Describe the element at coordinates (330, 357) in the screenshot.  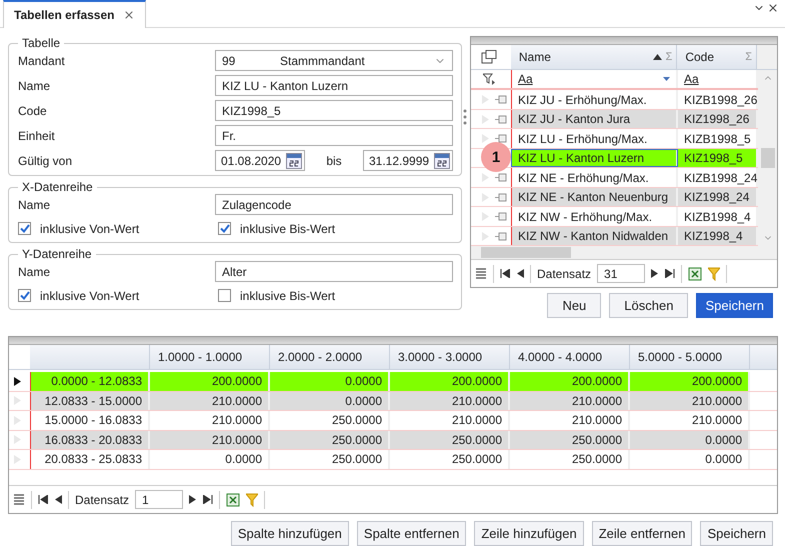
I see `column-header: 2.0000 - 2.0000` at that location.